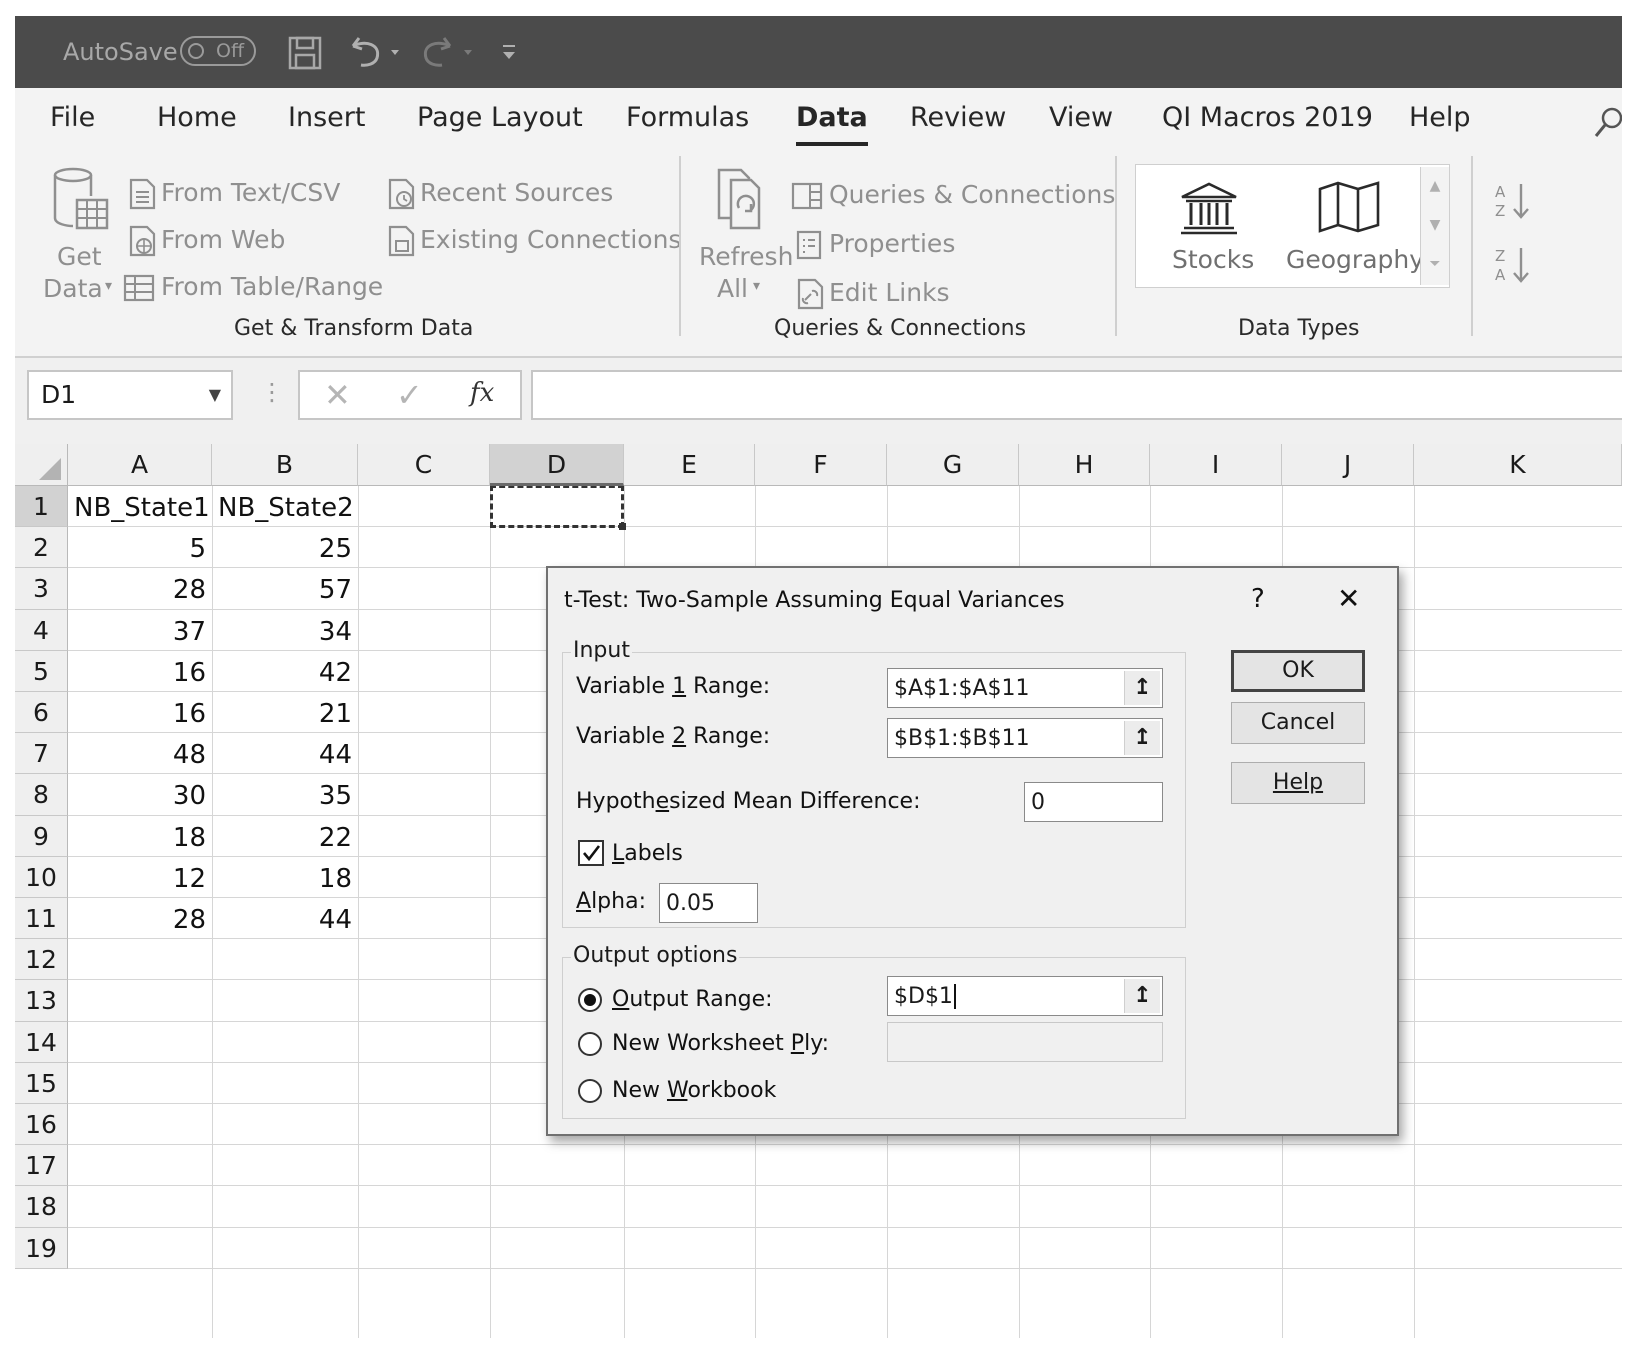 This screenshot has width=1636, height=1348. I want to click on cell: 21, so click(285, 712).